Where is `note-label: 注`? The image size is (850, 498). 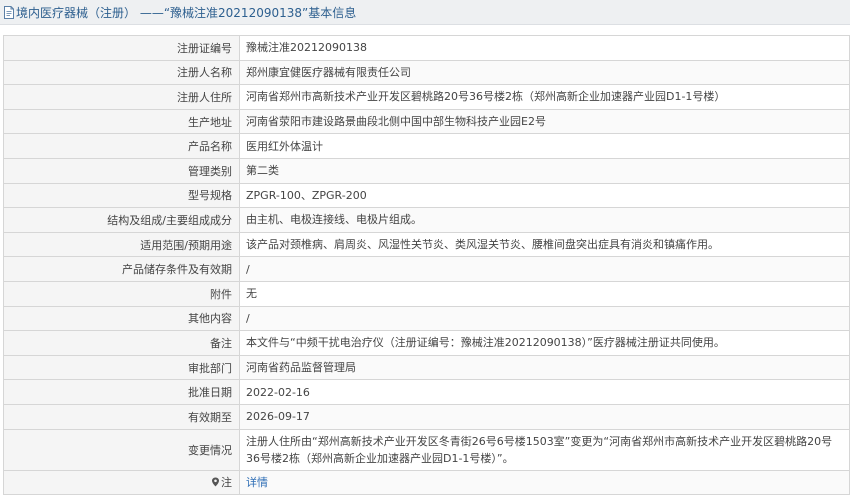
note-label: 注 is located at coordinates (226, 483).